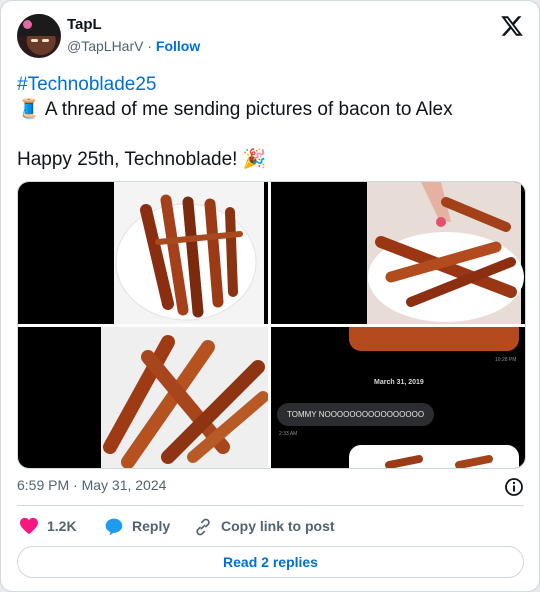  What do you see at coordinates (127, 159) in the screenshot?
I see `tweet-line-2: Happy 25th, Technoblade!` at bounding box center [127, 159].